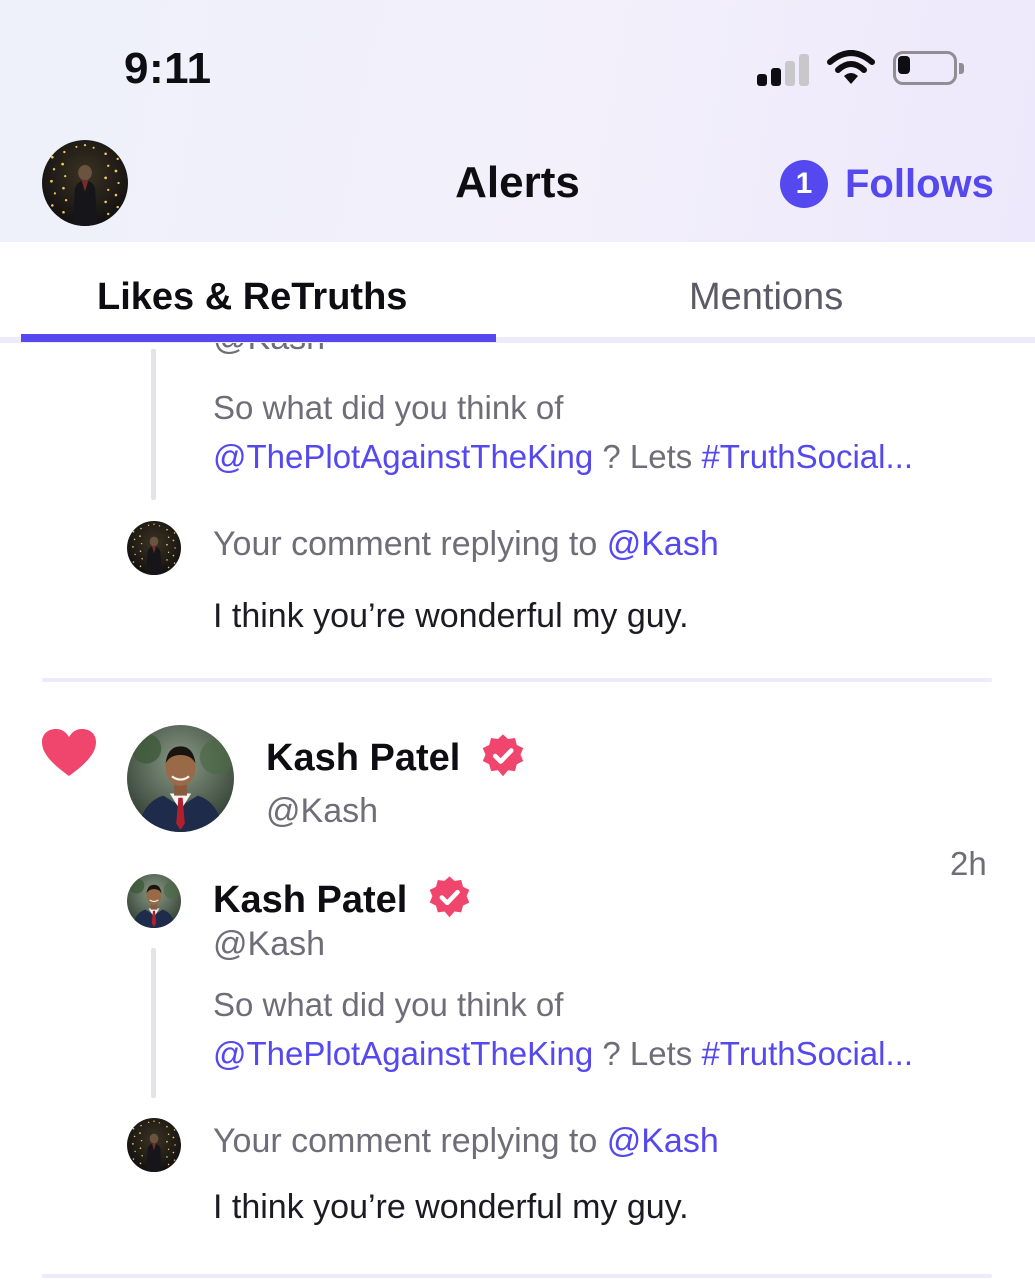  What do you see at coordinates (804, 184) in the screenshot?
I see `follows-count-badge: 1` at bounding box center [804, 184].